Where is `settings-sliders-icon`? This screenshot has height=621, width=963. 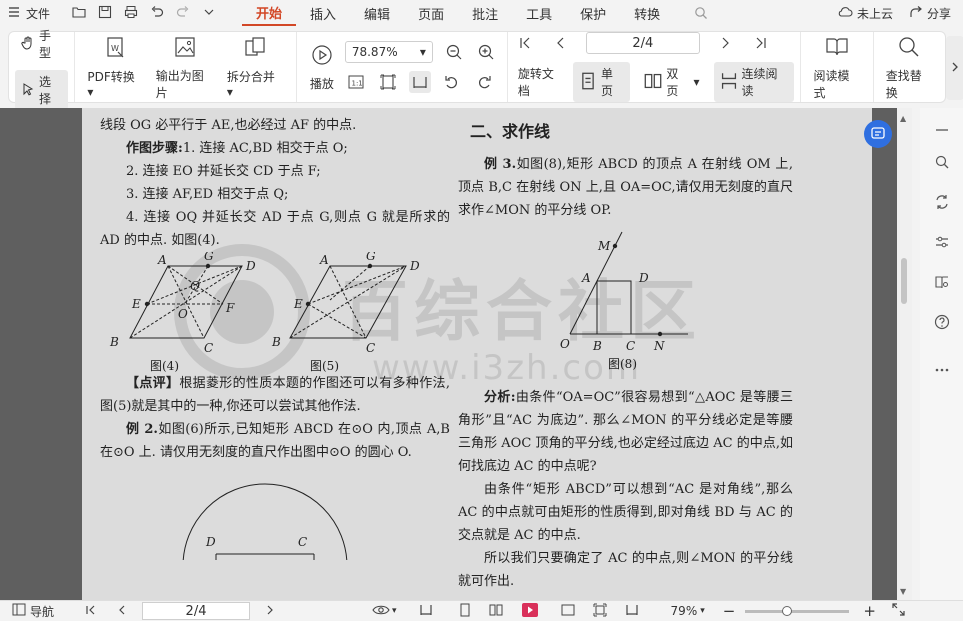
settings-sliders-icon is located at coordinates (942, 242).